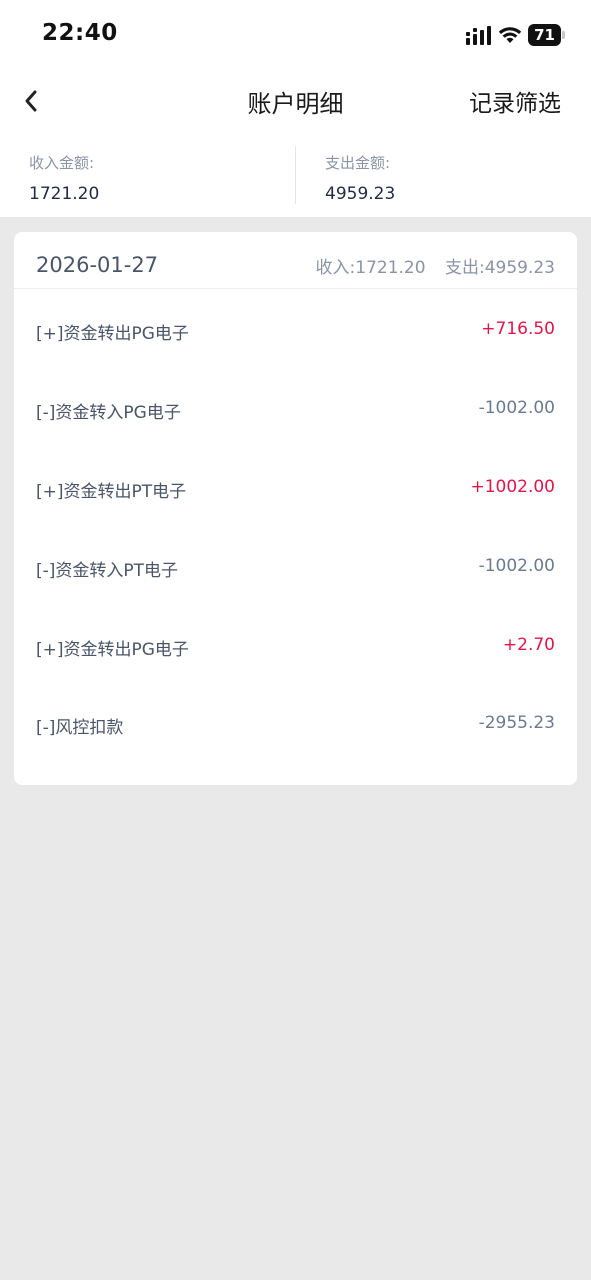 The height and width of the screenshot is (1280, 591). Describe the element at coordinates (80, 33) in the screenshot. I see `status-time: 22:40` at that location.